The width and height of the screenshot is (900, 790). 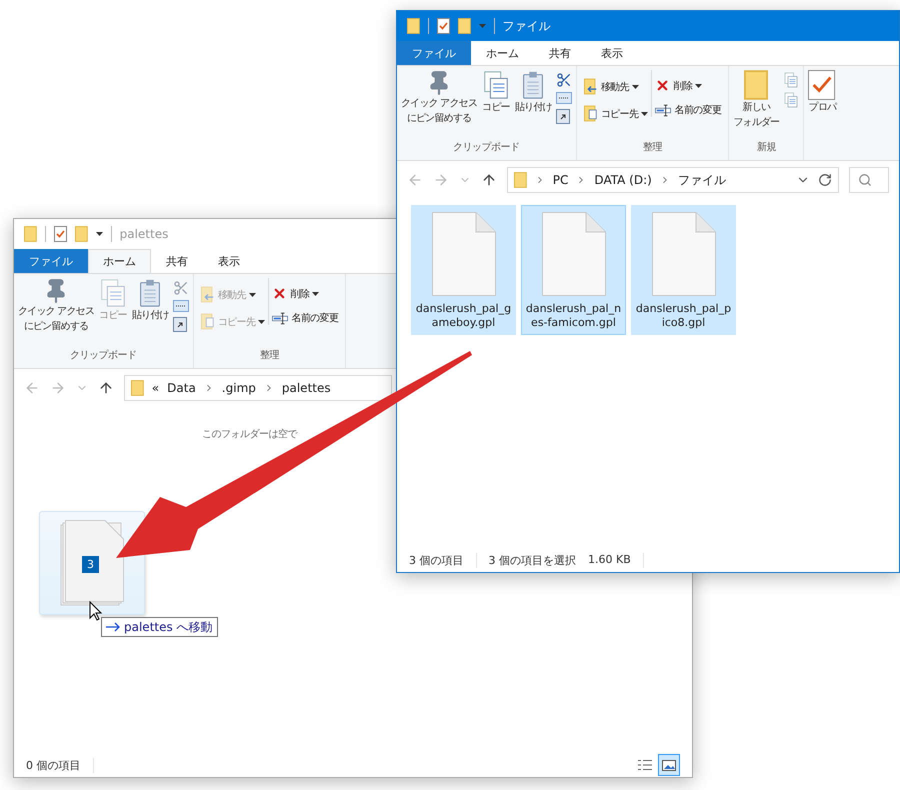 I want to click on status-text: 3 個の項目を選択, so click(x=532, y=560).